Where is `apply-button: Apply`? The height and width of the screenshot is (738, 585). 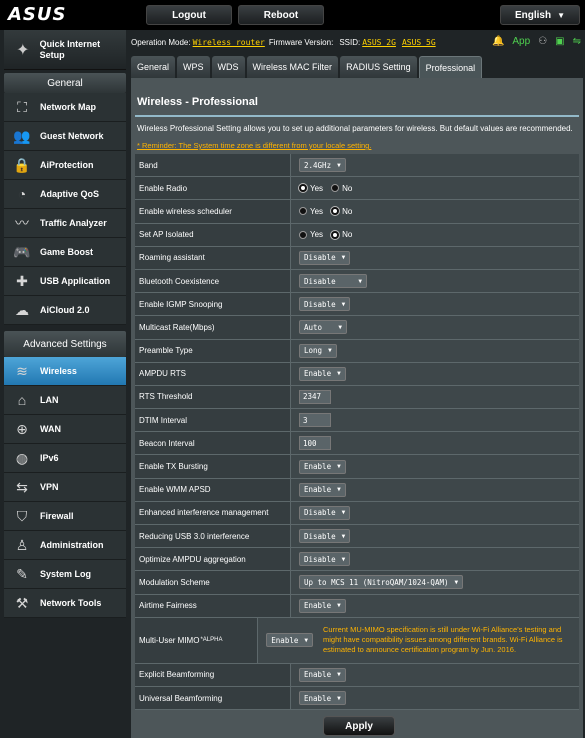
apply-button: Apply is located at coordinates (359, 726).